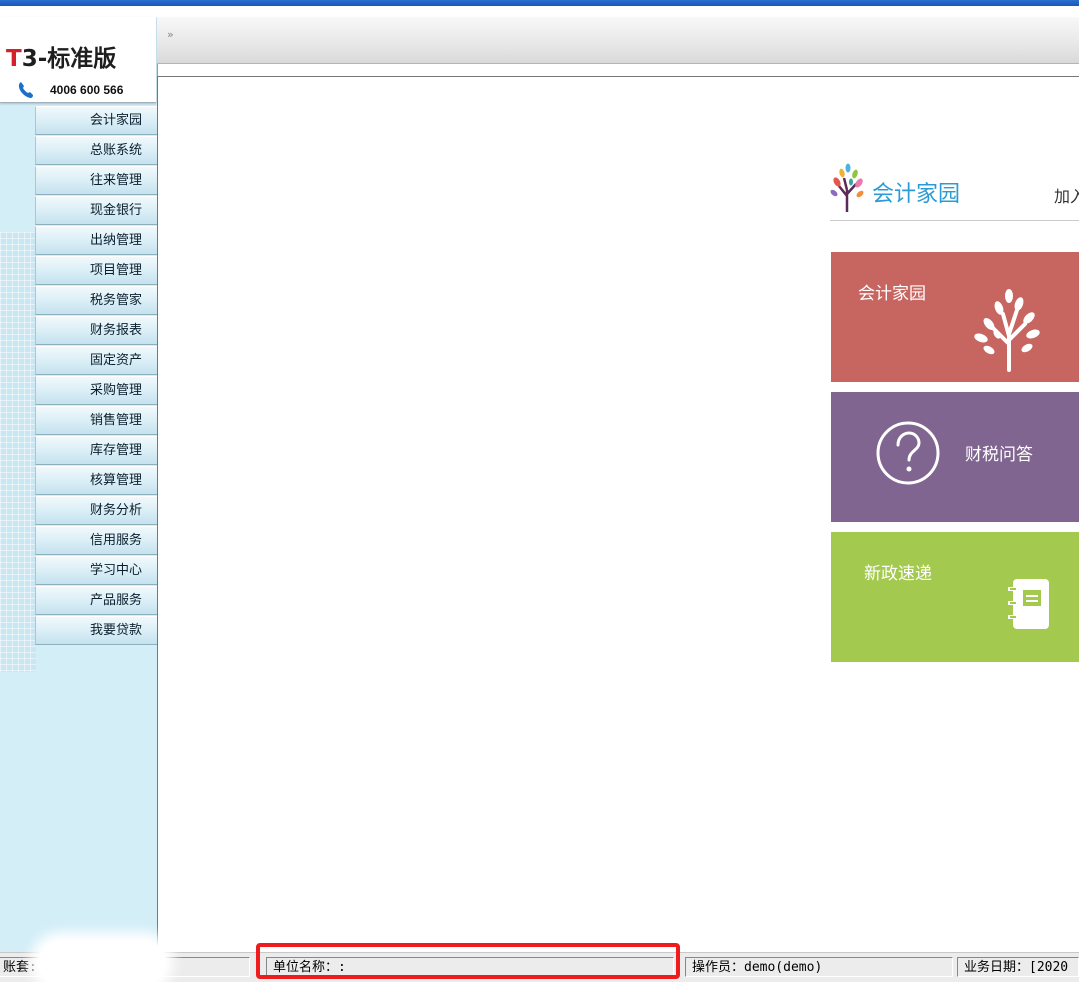 This screenshot has width=1079, height=985. I want to click on tile-tax-qa: 财税问答, so click(955, 457).